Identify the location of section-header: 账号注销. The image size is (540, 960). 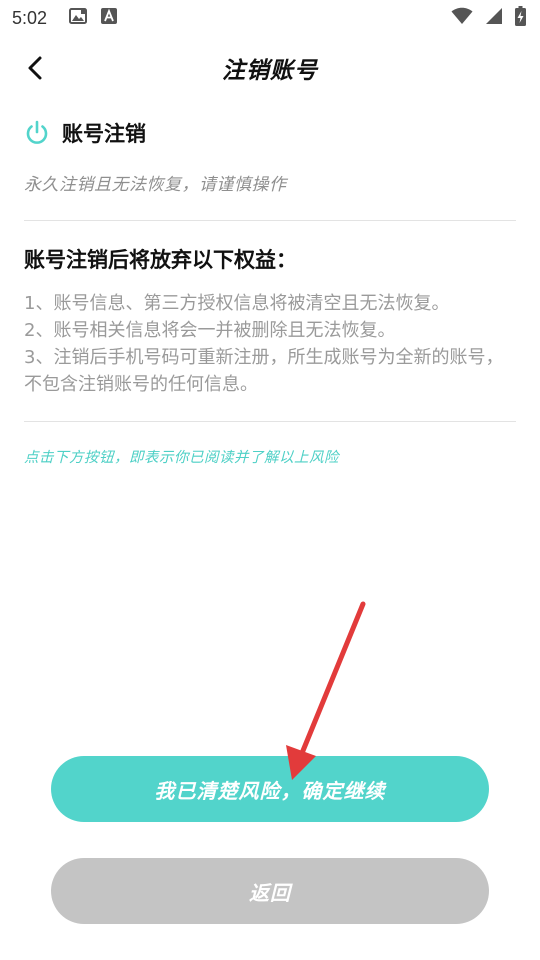
(85, 133).